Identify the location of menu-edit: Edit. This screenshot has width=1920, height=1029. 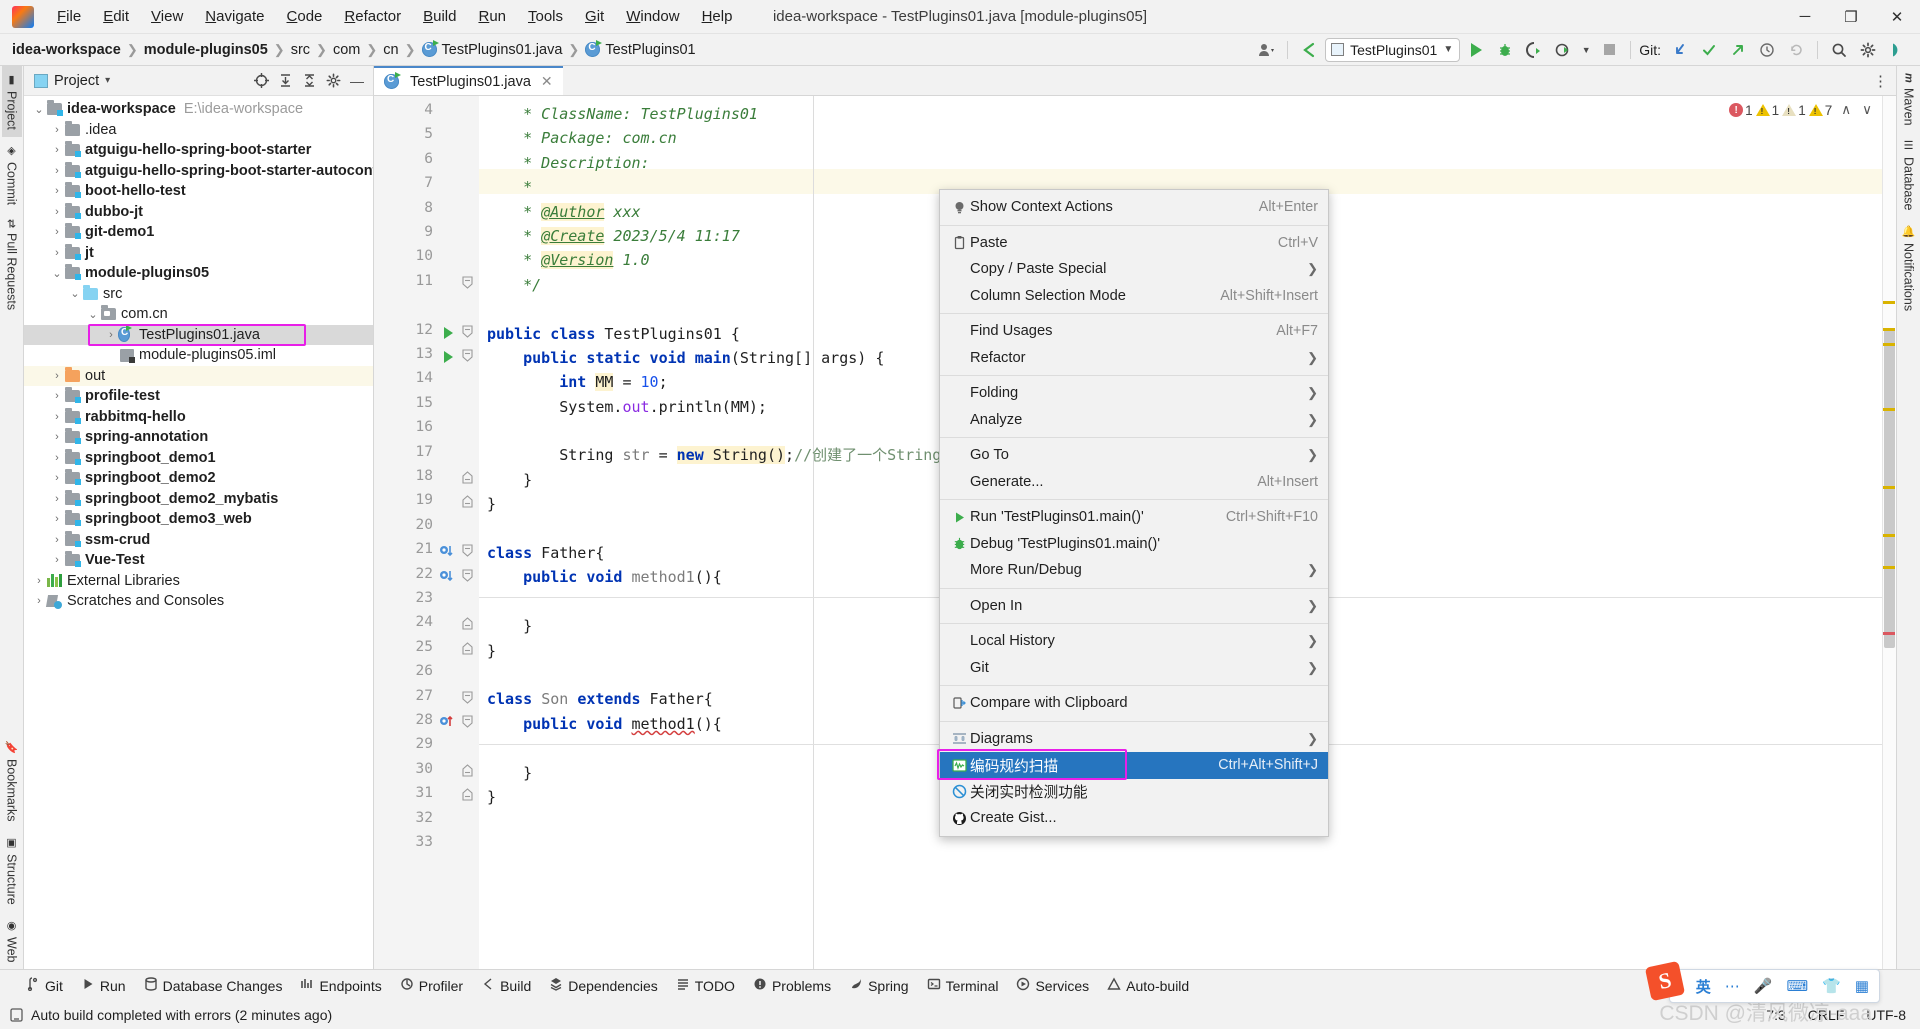
(116, 16).